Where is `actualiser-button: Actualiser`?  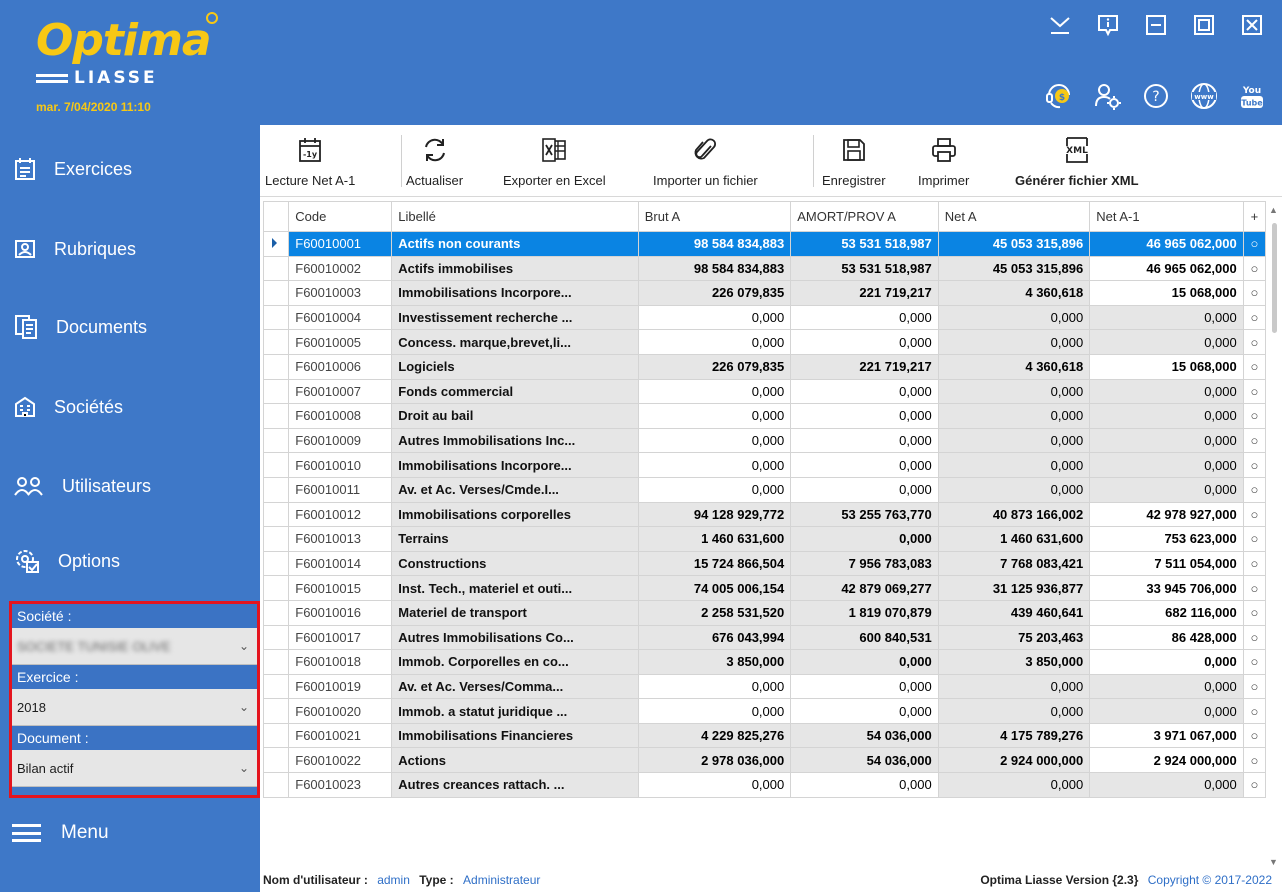 actualiser-button: Actualiser is located at coordinates (434, 163).